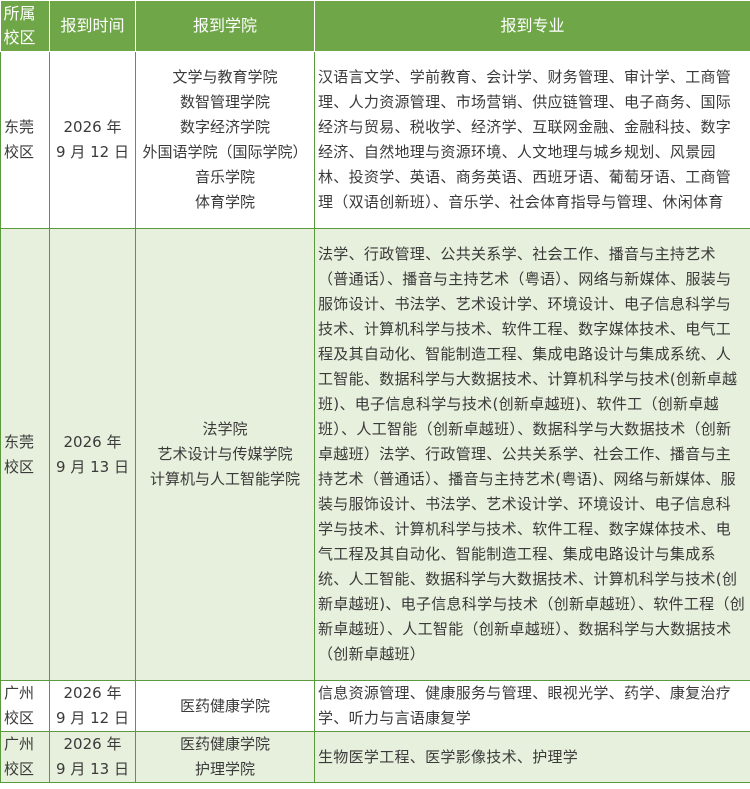 The image size is (750, 789). Describe the element at coordinates (532, 26) in the screenshot. I see `header-majors: 报到专业` at that location.